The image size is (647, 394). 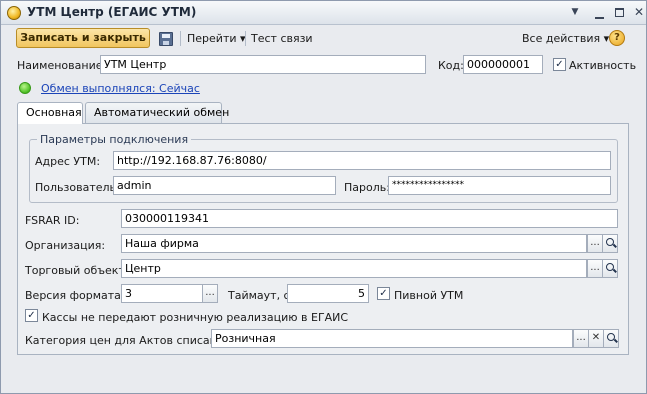 I want to click on minimize-button, so click(x=599, y=12).